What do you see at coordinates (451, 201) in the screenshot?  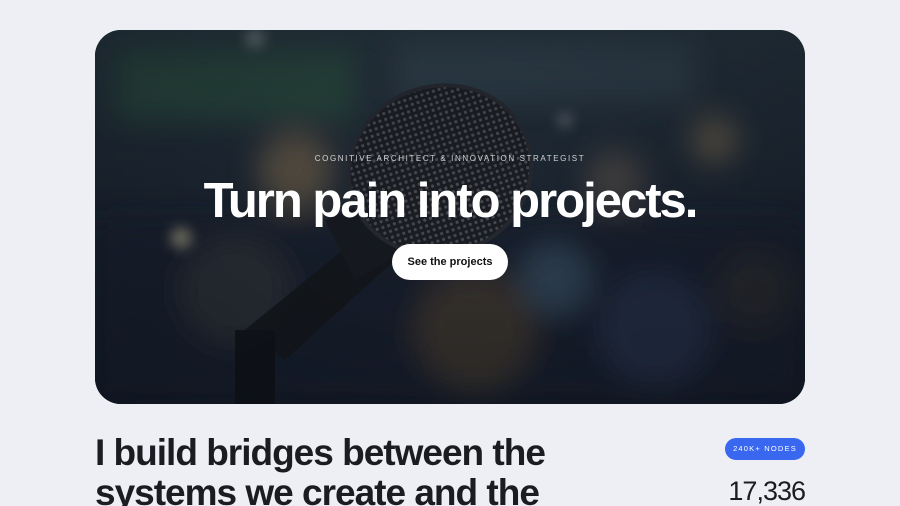 I see `hero-title: Turn pain into projects.` at bounding box center [451, 201].